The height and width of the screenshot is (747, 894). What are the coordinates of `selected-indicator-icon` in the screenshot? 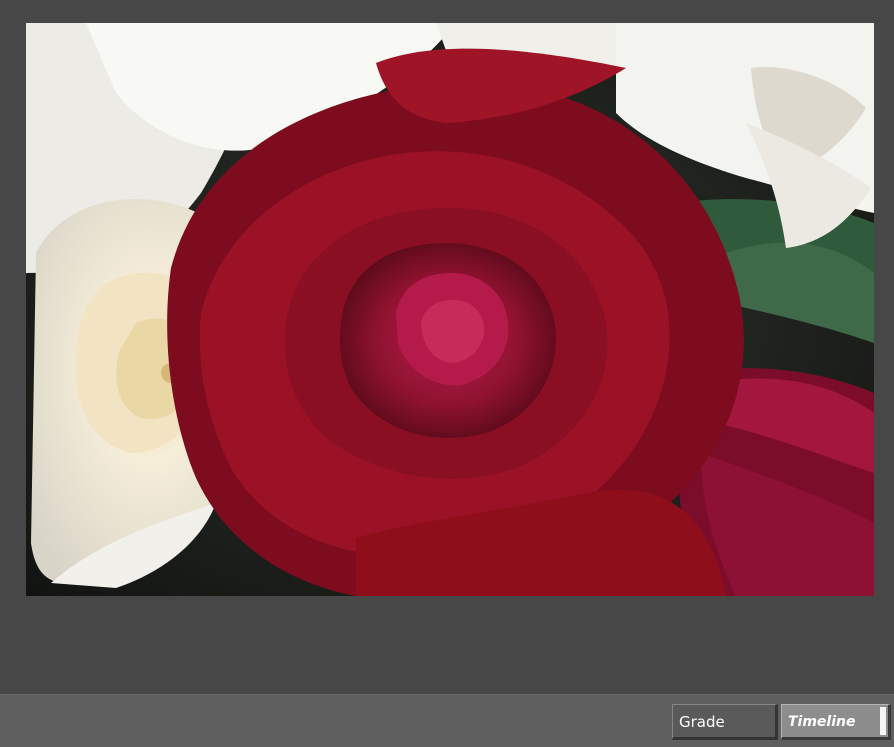 It's located at (883, 721).